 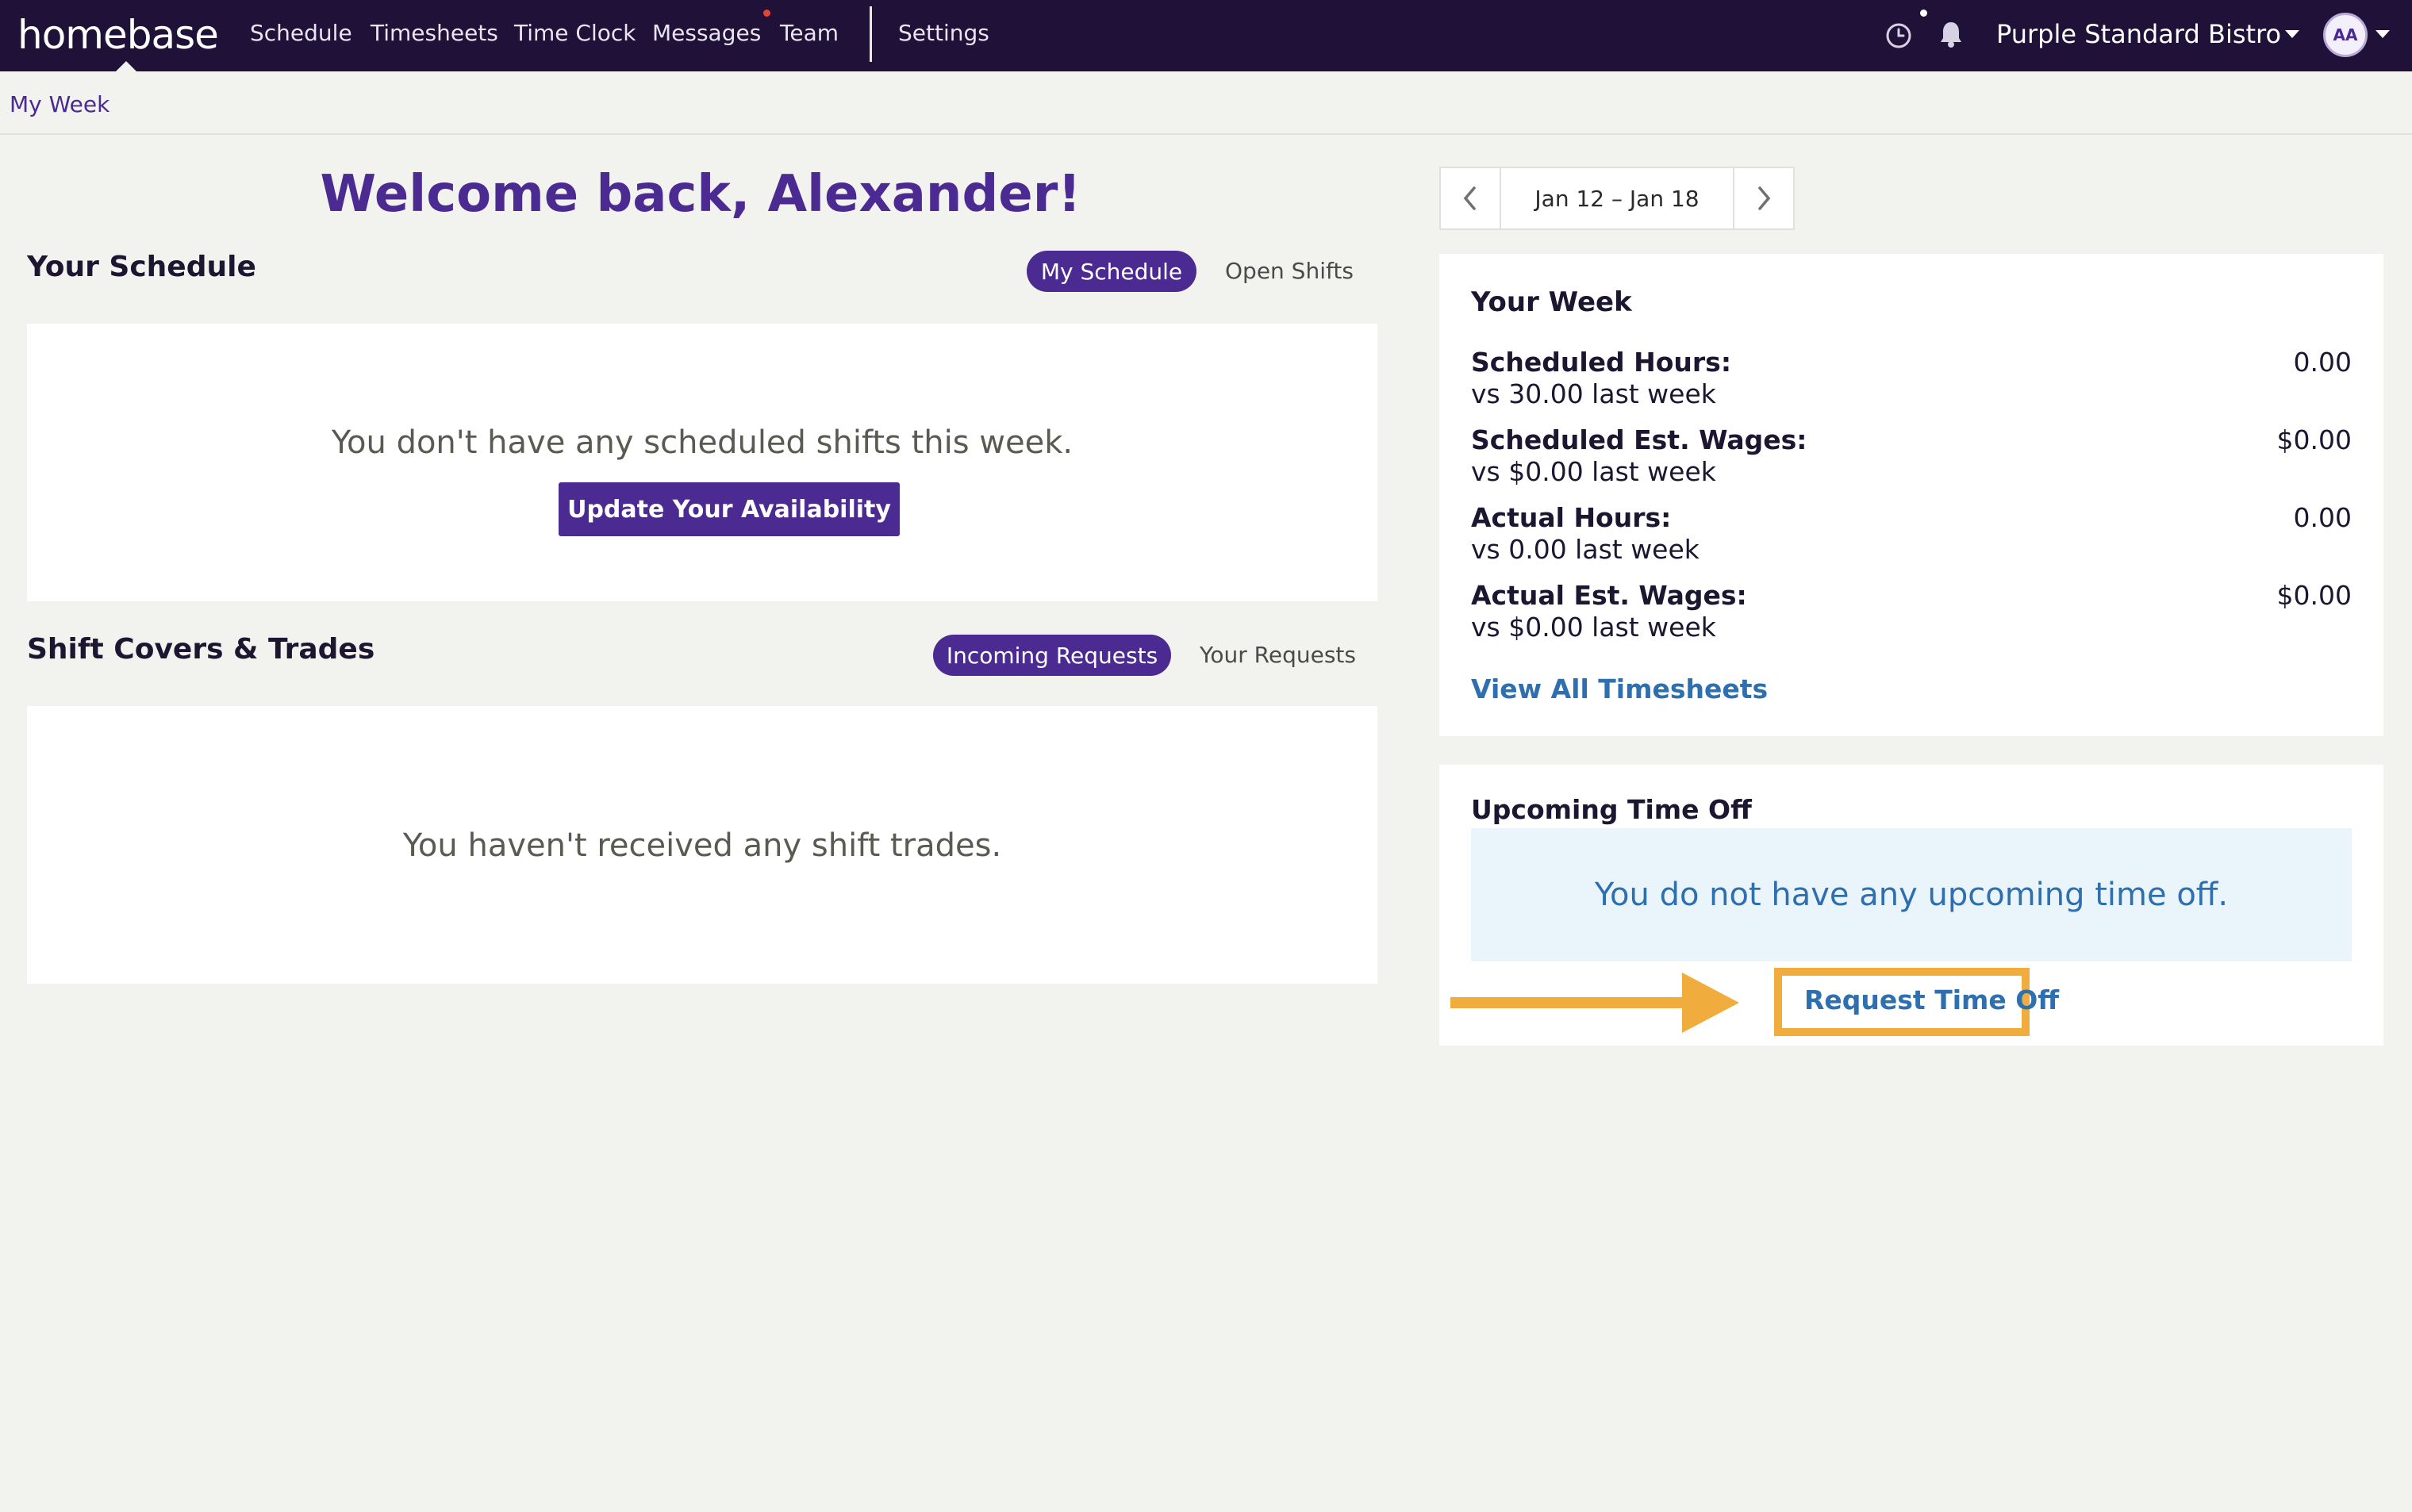 I want to click on stat-compare: vs 30.00 last week, so click(x=1593, y=394).